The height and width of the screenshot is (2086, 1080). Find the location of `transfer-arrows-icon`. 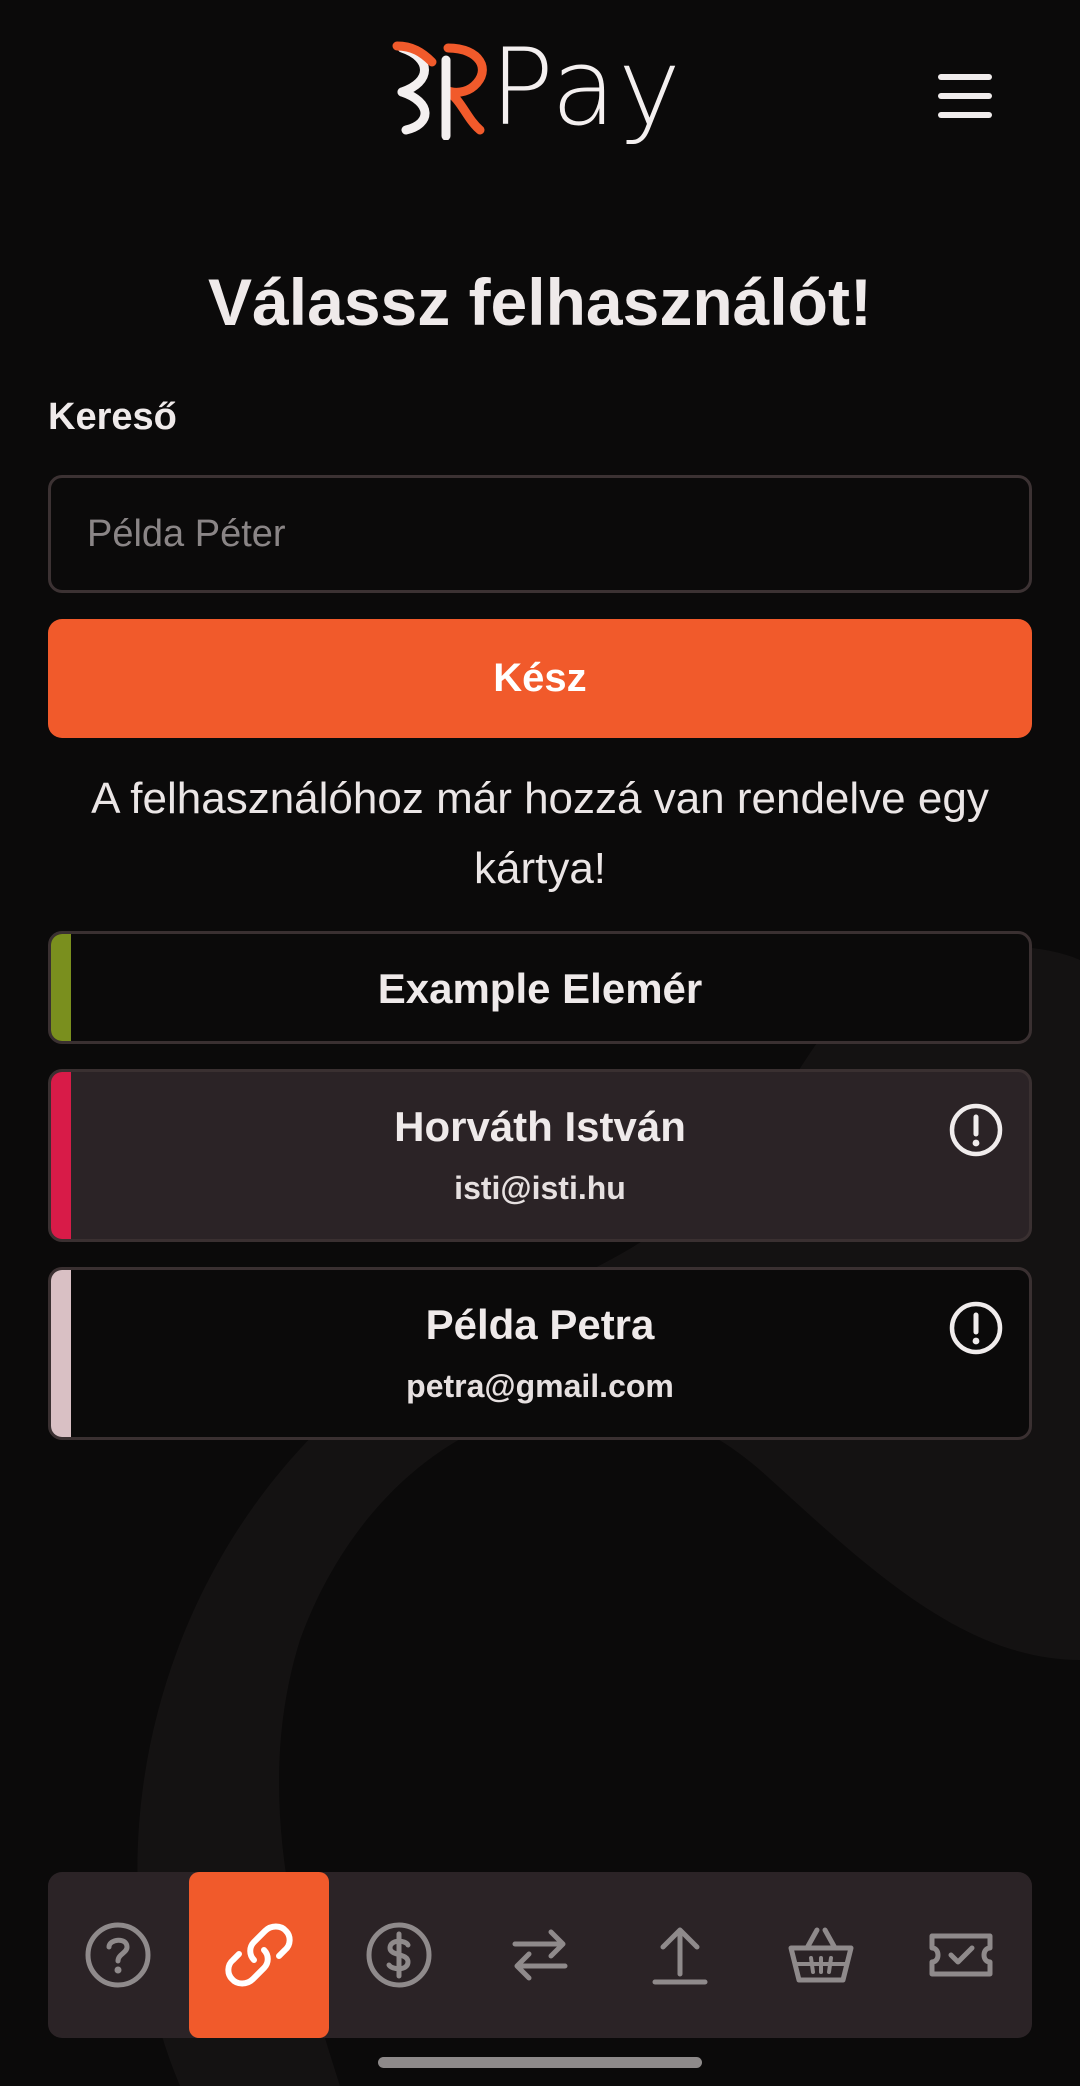

transfer-arrows-icon is located at coordinates (540, 1955).